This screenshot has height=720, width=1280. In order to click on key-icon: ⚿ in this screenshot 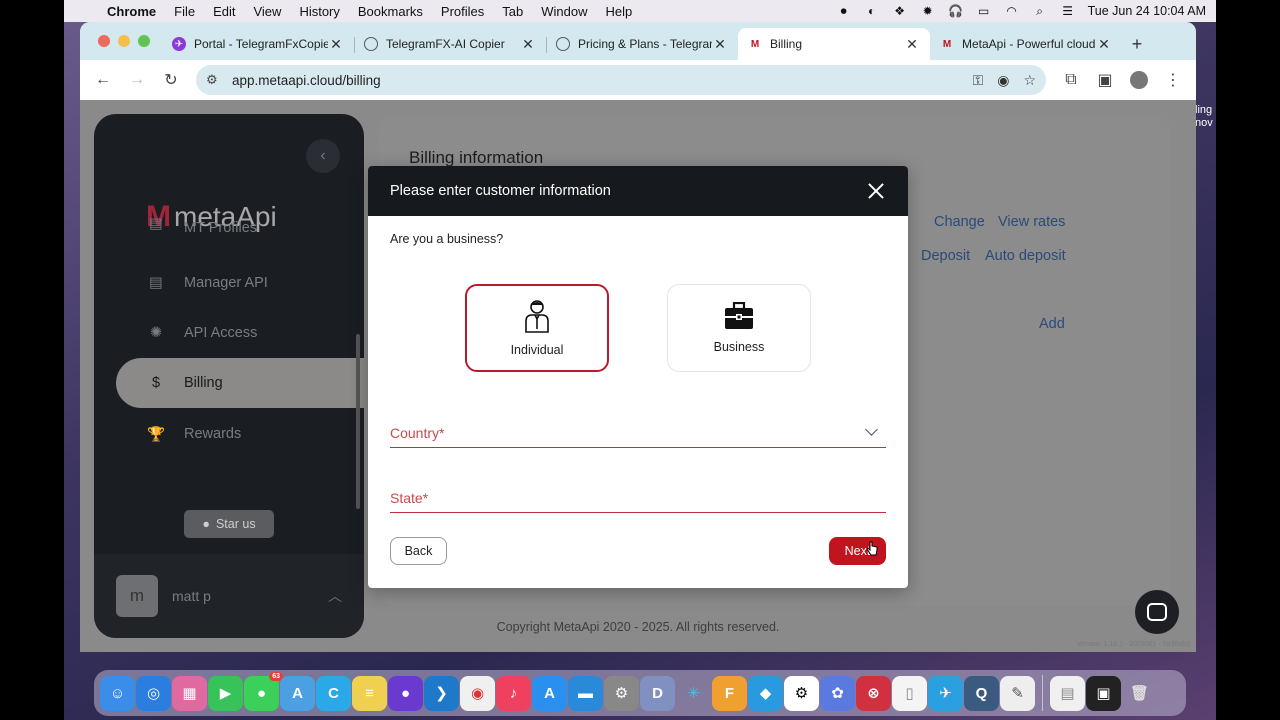, I will do `click(978, 80)`.